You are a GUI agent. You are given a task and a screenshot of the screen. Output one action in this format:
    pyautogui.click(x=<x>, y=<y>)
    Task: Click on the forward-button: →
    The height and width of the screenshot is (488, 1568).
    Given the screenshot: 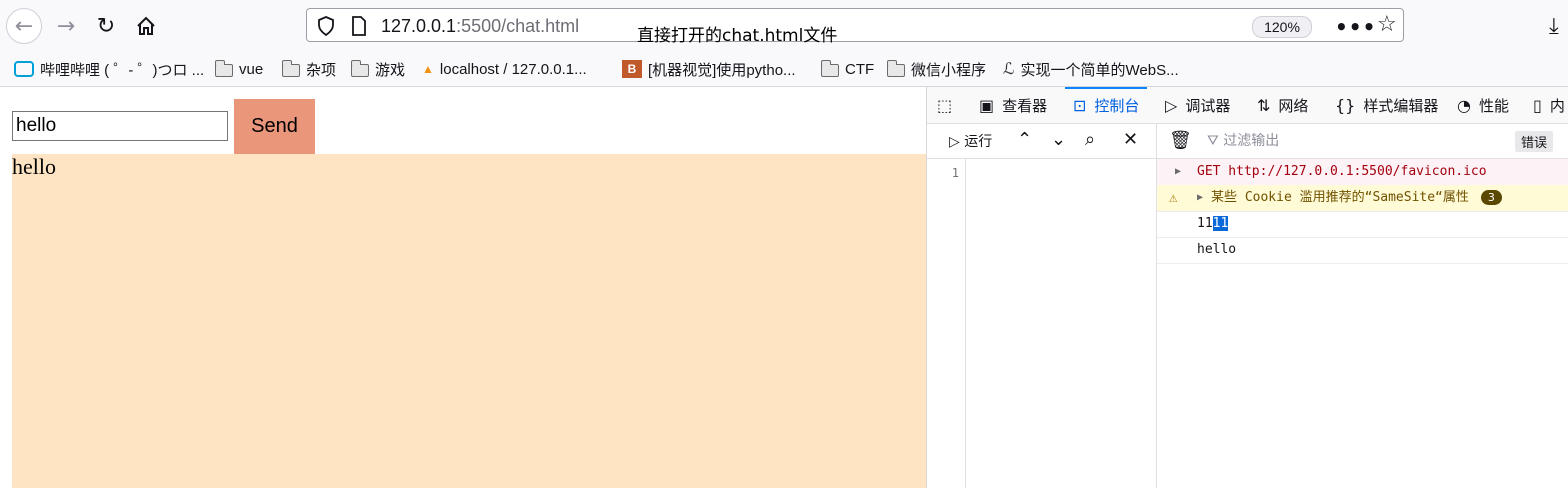 What is the action you would take?
    pyautogui.click(x=66, y=26)
    